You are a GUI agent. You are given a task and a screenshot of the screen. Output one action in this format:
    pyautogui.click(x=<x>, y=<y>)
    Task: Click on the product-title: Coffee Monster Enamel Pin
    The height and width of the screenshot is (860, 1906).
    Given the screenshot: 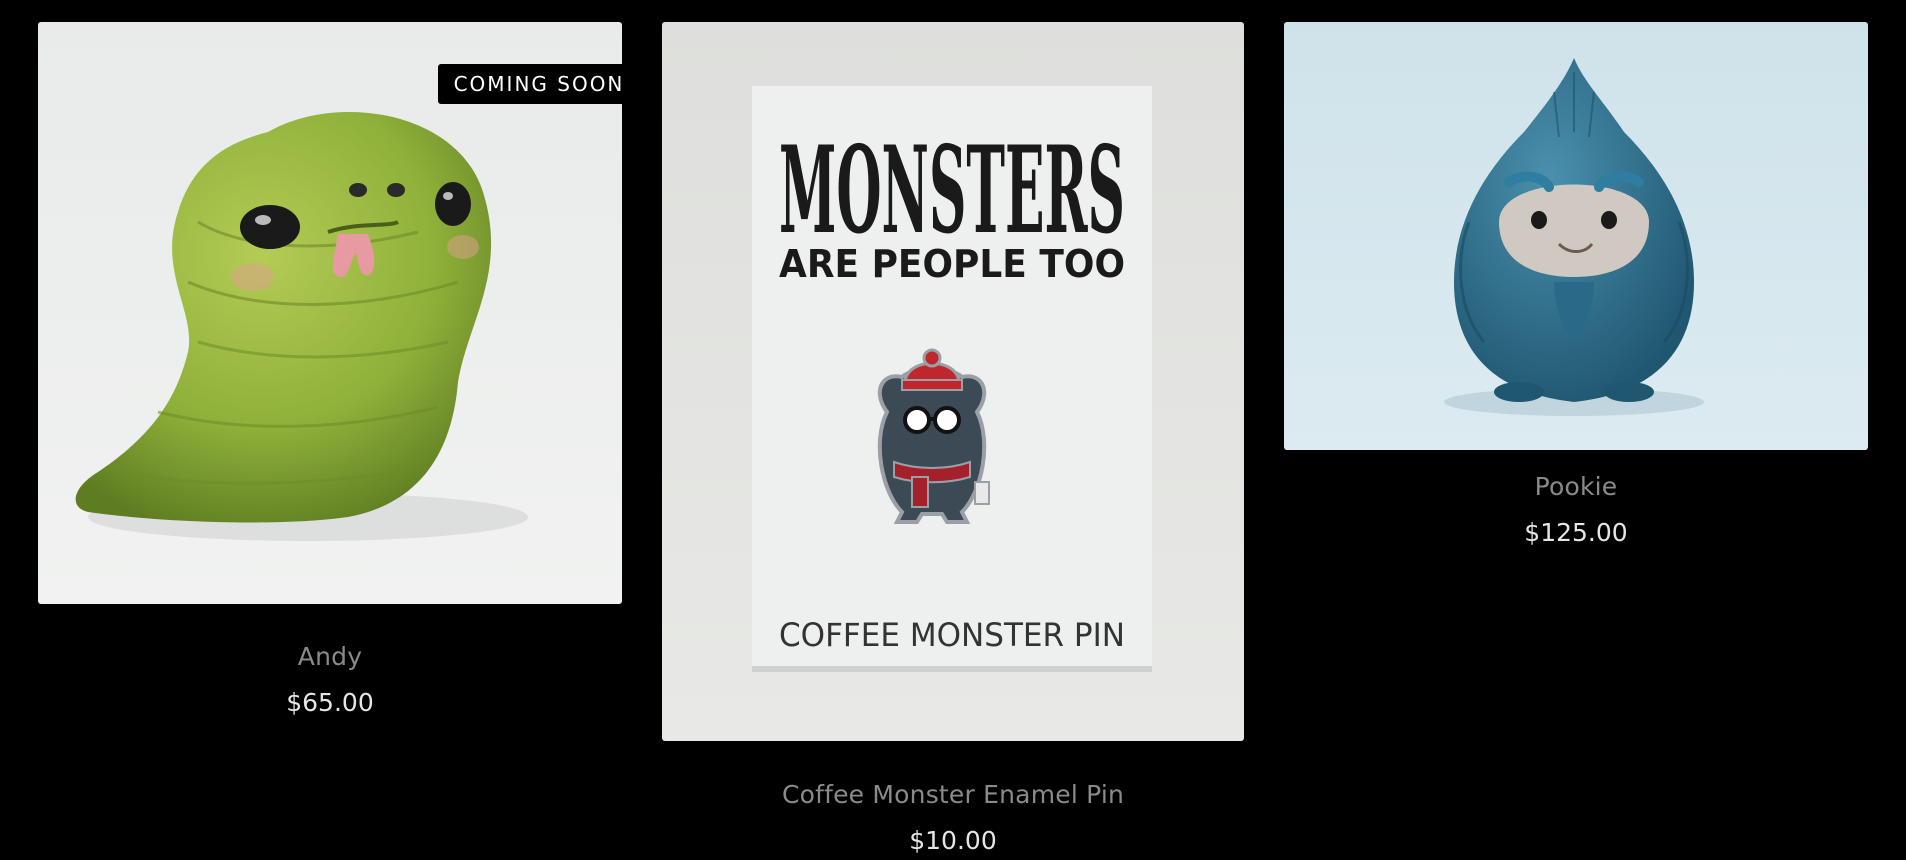 What is the action you would take?
    pyautogui.click(x=953, y=795)
    